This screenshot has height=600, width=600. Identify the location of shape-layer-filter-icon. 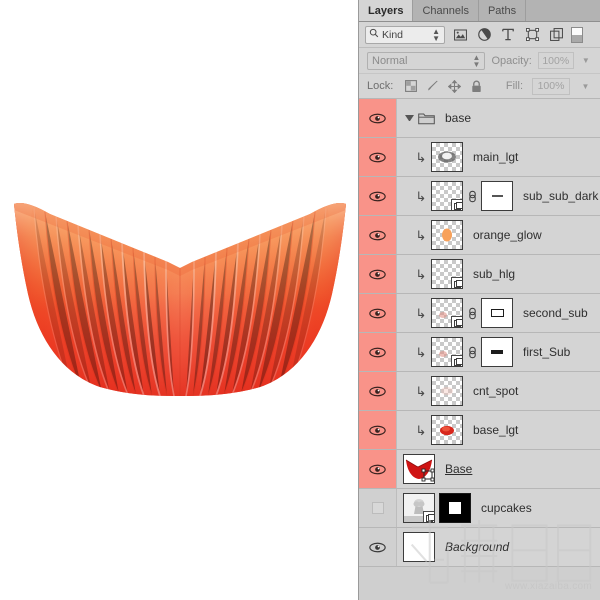
(532, 35).